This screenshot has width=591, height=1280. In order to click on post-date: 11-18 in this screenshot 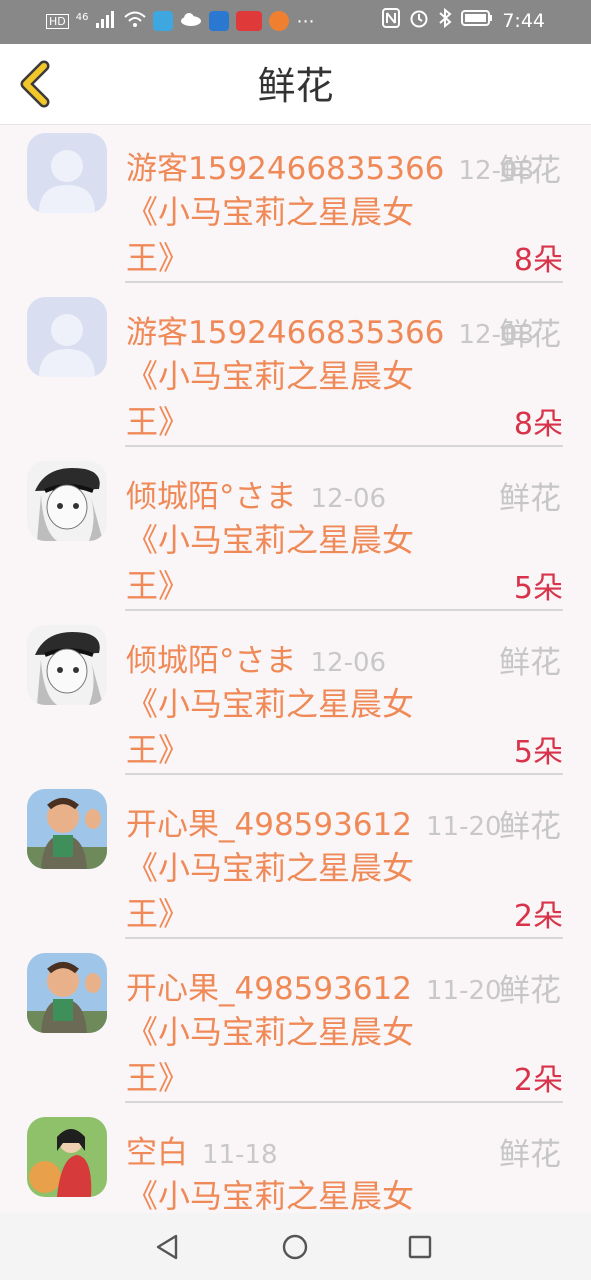, I will do `click(240, 1155)`.